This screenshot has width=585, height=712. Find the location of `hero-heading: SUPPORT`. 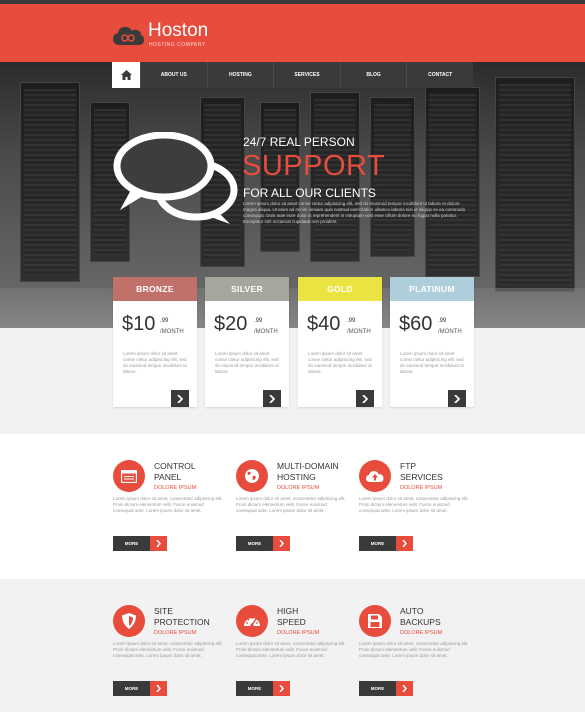

hero-heading: SUPPORT is located at coordinates (314, 166).